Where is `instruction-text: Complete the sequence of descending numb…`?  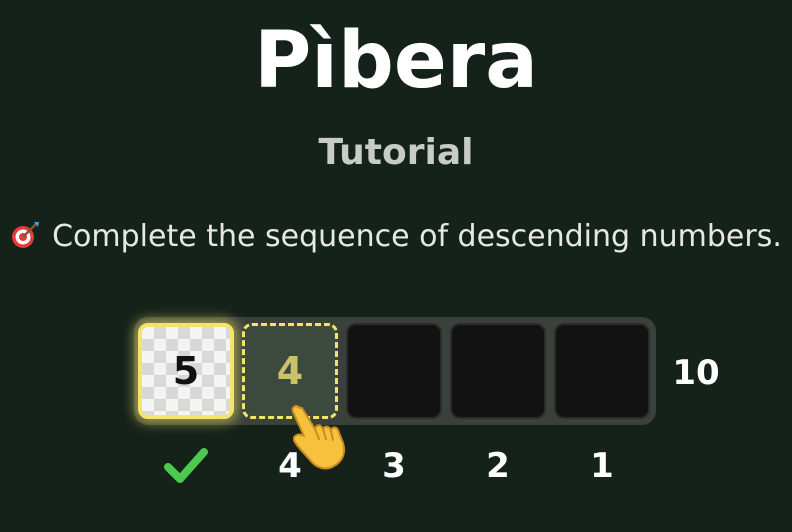
instruction-text: Complete the sequence of descending numb… is located at coordinates (417, 236).